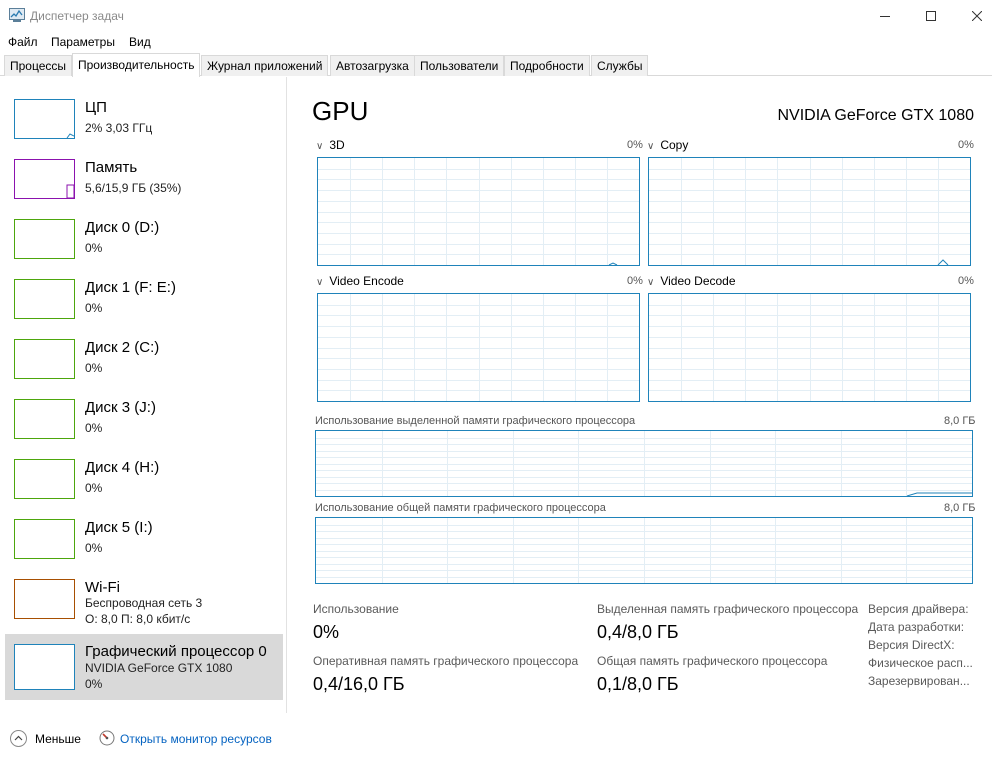 This screenshot has width=992, height=762. I want to click on fewer-details-button, so click(18, 738).